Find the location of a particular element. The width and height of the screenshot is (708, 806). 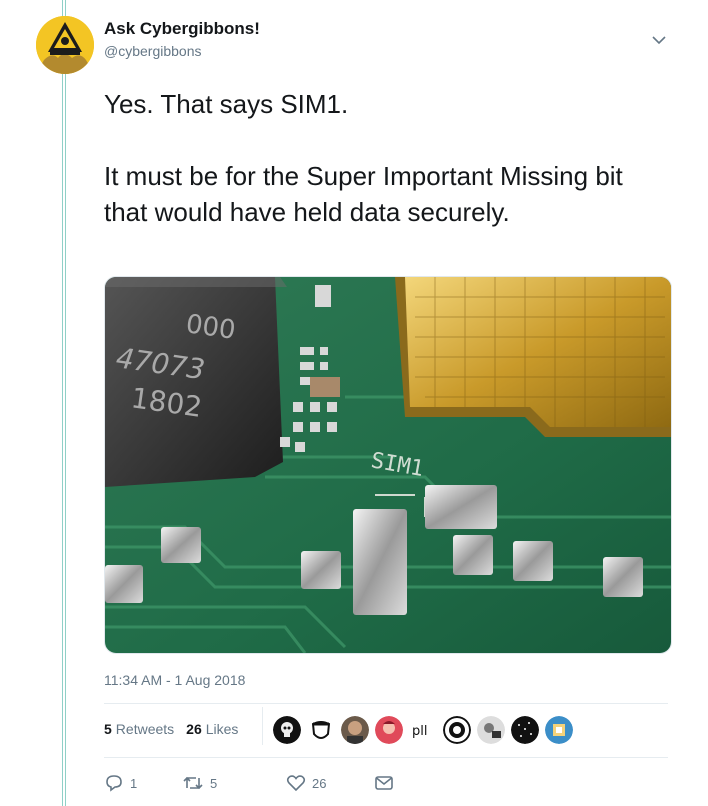

divider-bottom is located at coordinates (386, 757).